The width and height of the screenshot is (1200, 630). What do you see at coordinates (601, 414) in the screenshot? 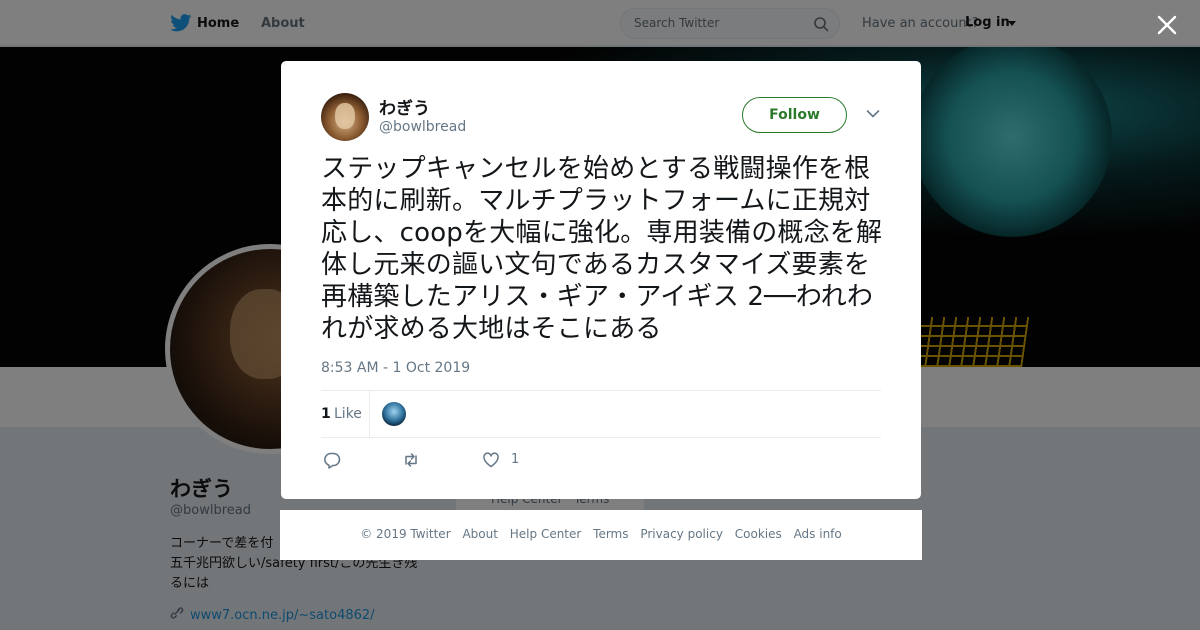
I see `tweet-stats: 1 Like` at bounding box center [601, 414].